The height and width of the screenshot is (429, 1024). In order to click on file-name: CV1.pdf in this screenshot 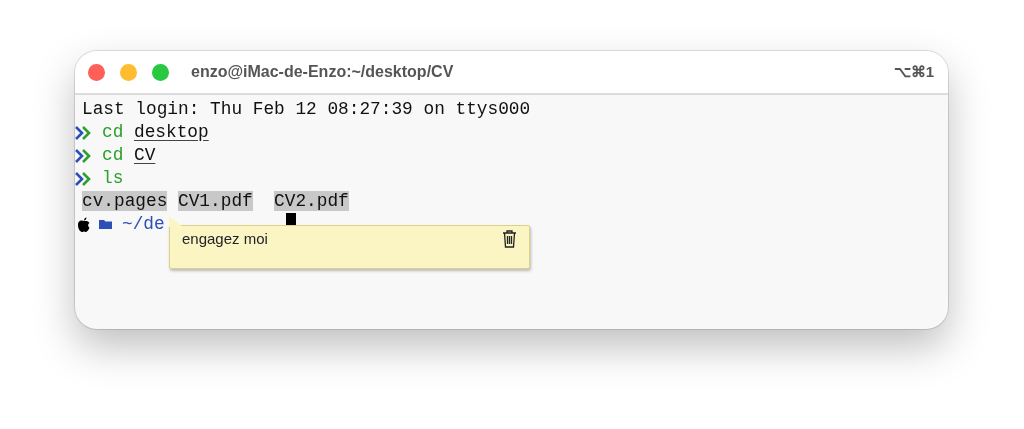, I will do `click(215, 201)`.